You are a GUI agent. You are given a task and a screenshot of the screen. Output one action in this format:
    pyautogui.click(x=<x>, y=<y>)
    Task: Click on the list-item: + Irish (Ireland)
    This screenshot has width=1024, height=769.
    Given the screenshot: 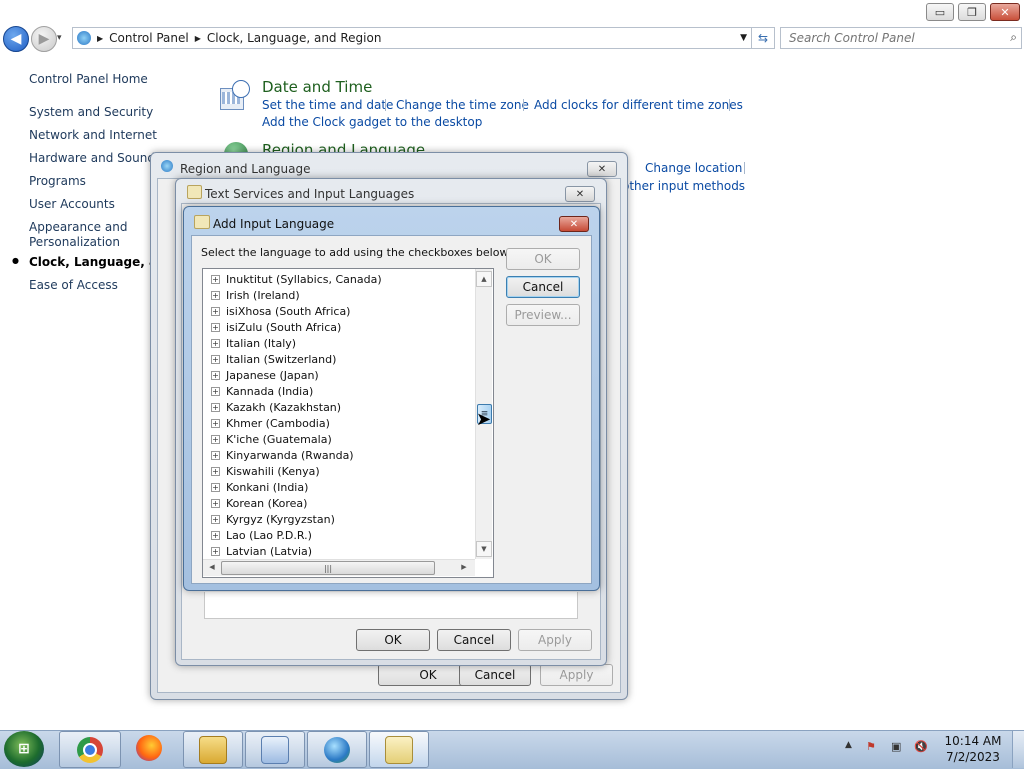 What is the action you would take?
    pyautogui.click(x=255, y=295)
    